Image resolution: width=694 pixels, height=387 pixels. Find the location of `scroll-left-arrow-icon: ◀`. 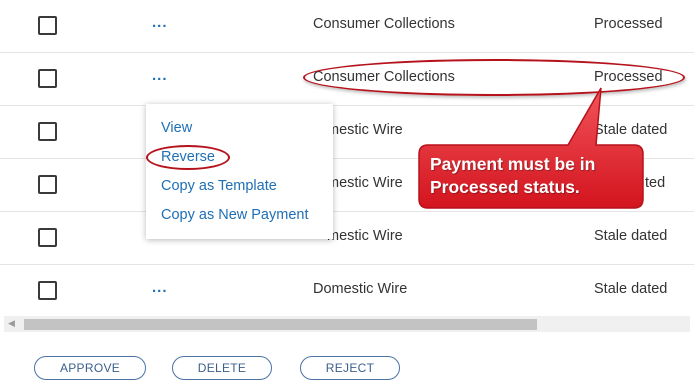

scroll-left-arrow-icon: ◀ is located at coordinates (11, 323).